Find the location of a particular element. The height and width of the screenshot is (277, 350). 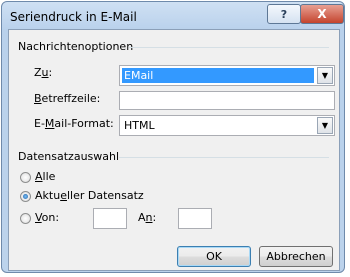

radio-all-label: Alle is located at coordinates (45, 176).